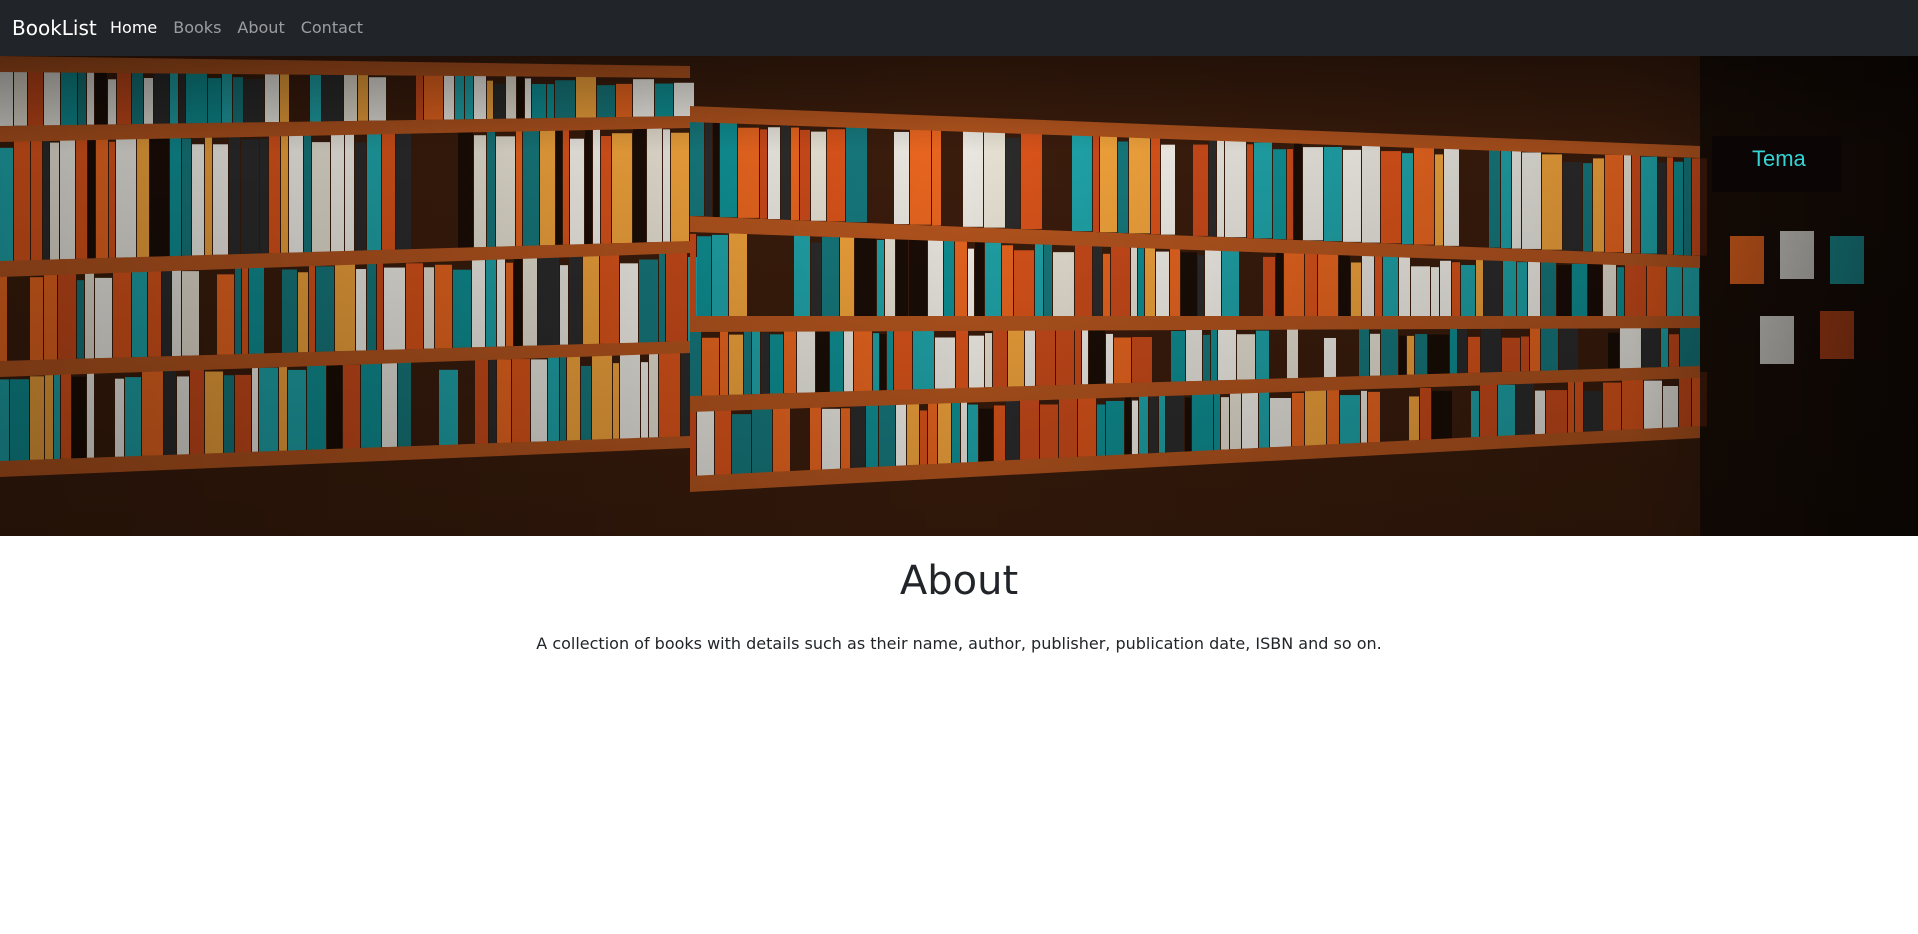 Image resolution: width=1918 pixels, height=934 pixels. What do you see at coordinates (332, 28) in the screenshot?
I see `nav-link-contact: Contact` at bounding box center [332, 28].